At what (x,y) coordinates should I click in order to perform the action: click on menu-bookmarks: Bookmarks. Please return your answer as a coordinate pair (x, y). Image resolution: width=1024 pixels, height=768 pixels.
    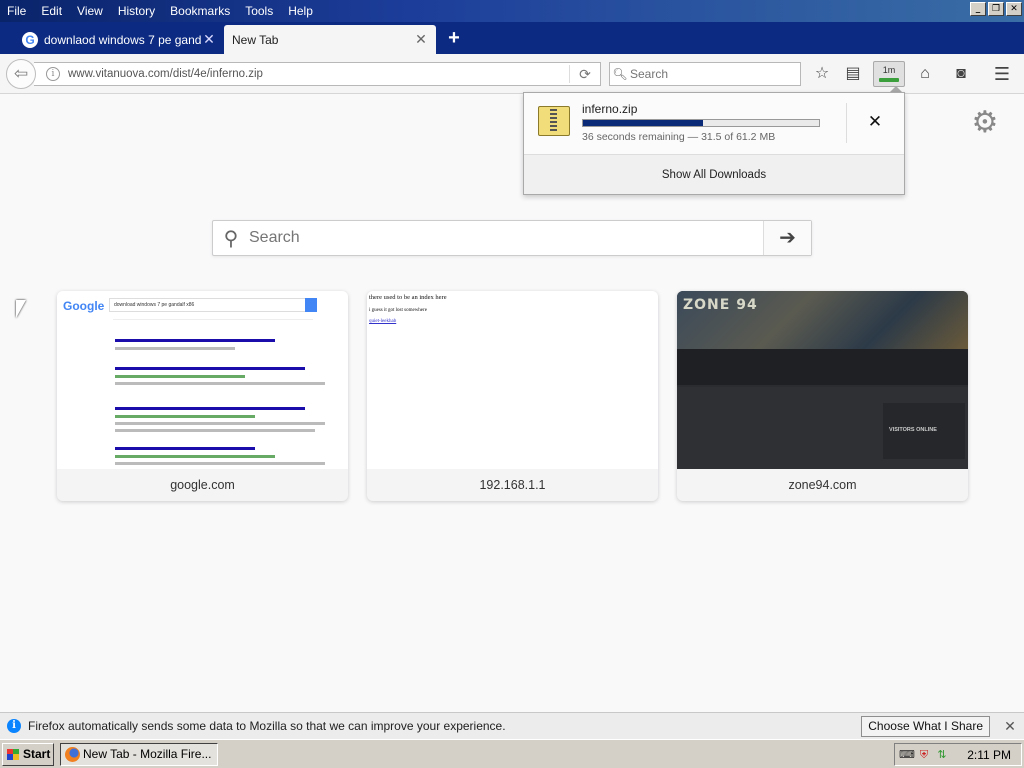
    Looking at the image, I should click on (200, 11).